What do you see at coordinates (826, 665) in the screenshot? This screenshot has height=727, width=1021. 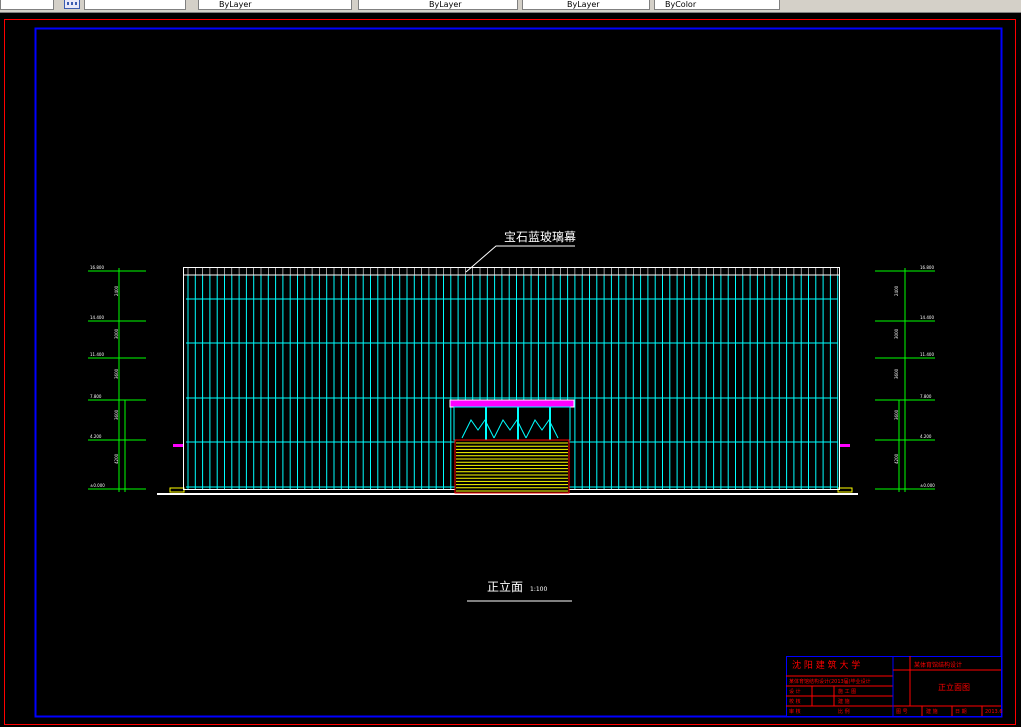 I see `school-name: 沈 阳 建 筑 大 学` at bounding box center [826, 665].